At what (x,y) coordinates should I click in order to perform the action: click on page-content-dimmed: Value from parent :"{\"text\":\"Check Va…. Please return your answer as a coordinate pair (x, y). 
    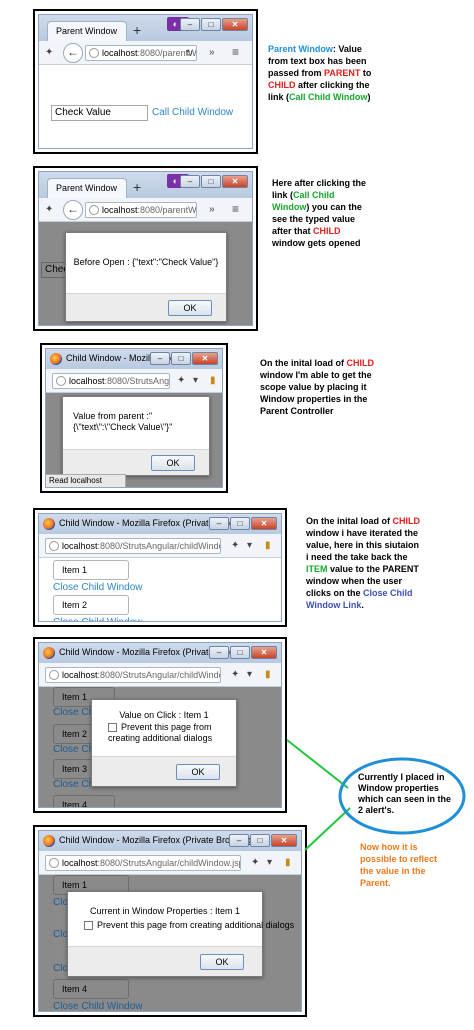
    Looking at the image, I should click on (134, 440).